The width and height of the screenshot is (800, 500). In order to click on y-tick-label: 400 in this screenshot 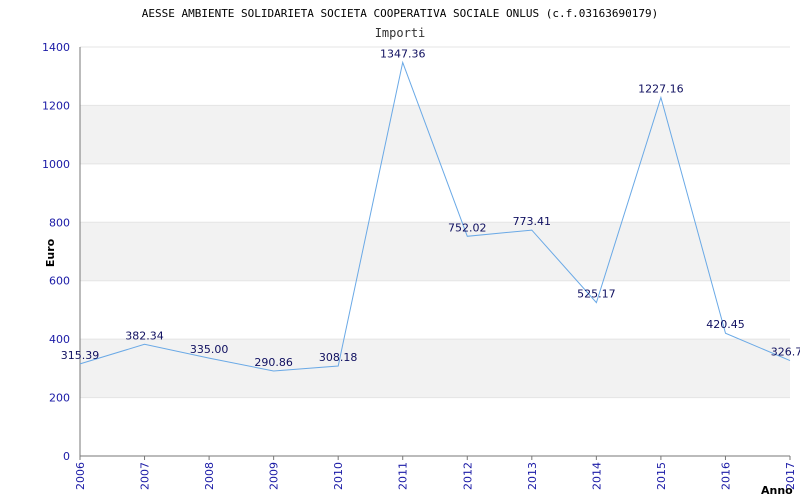, I will do `click(59, 339)`.